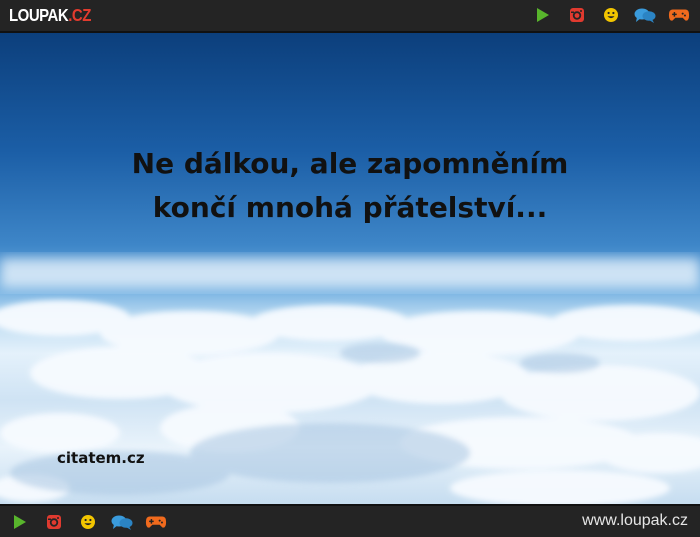 This screenshot has width=700, height=537. I want to click on bottom-icon-group, so click(94, 522).